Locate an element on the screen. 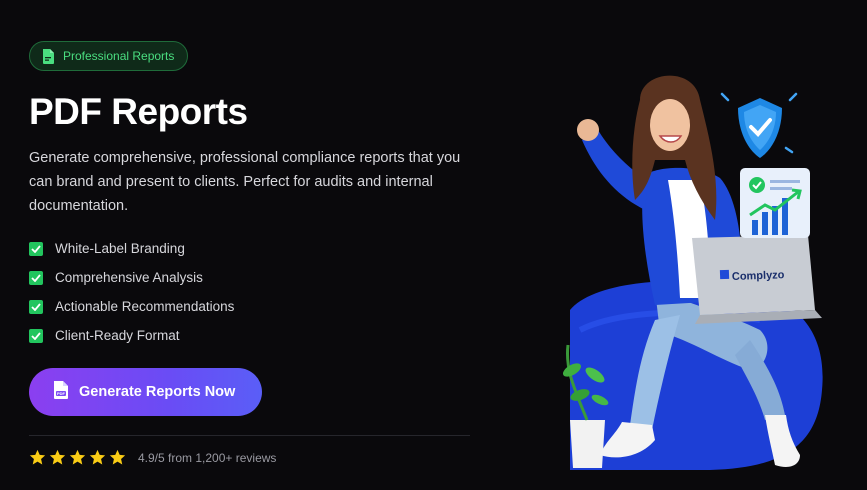 The image size is (867, 490). cta-label: Generate Reports Now is located at coordinates (157, 392).